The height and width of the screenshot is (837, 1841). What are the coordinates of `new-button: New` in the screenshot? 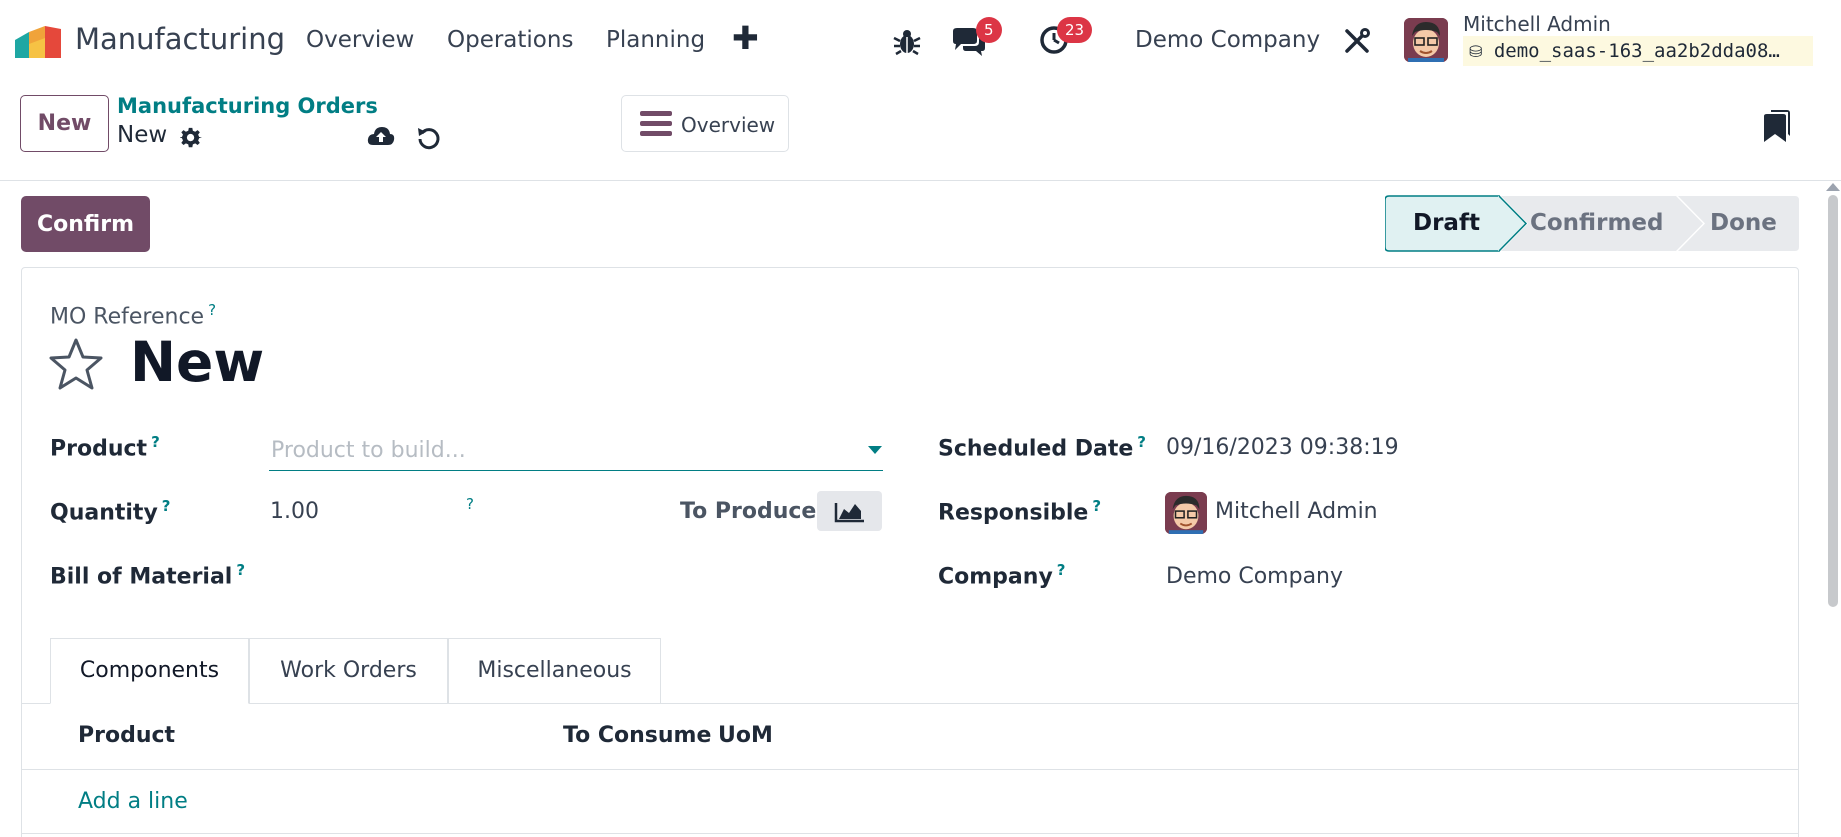 It's located at (64, 123).